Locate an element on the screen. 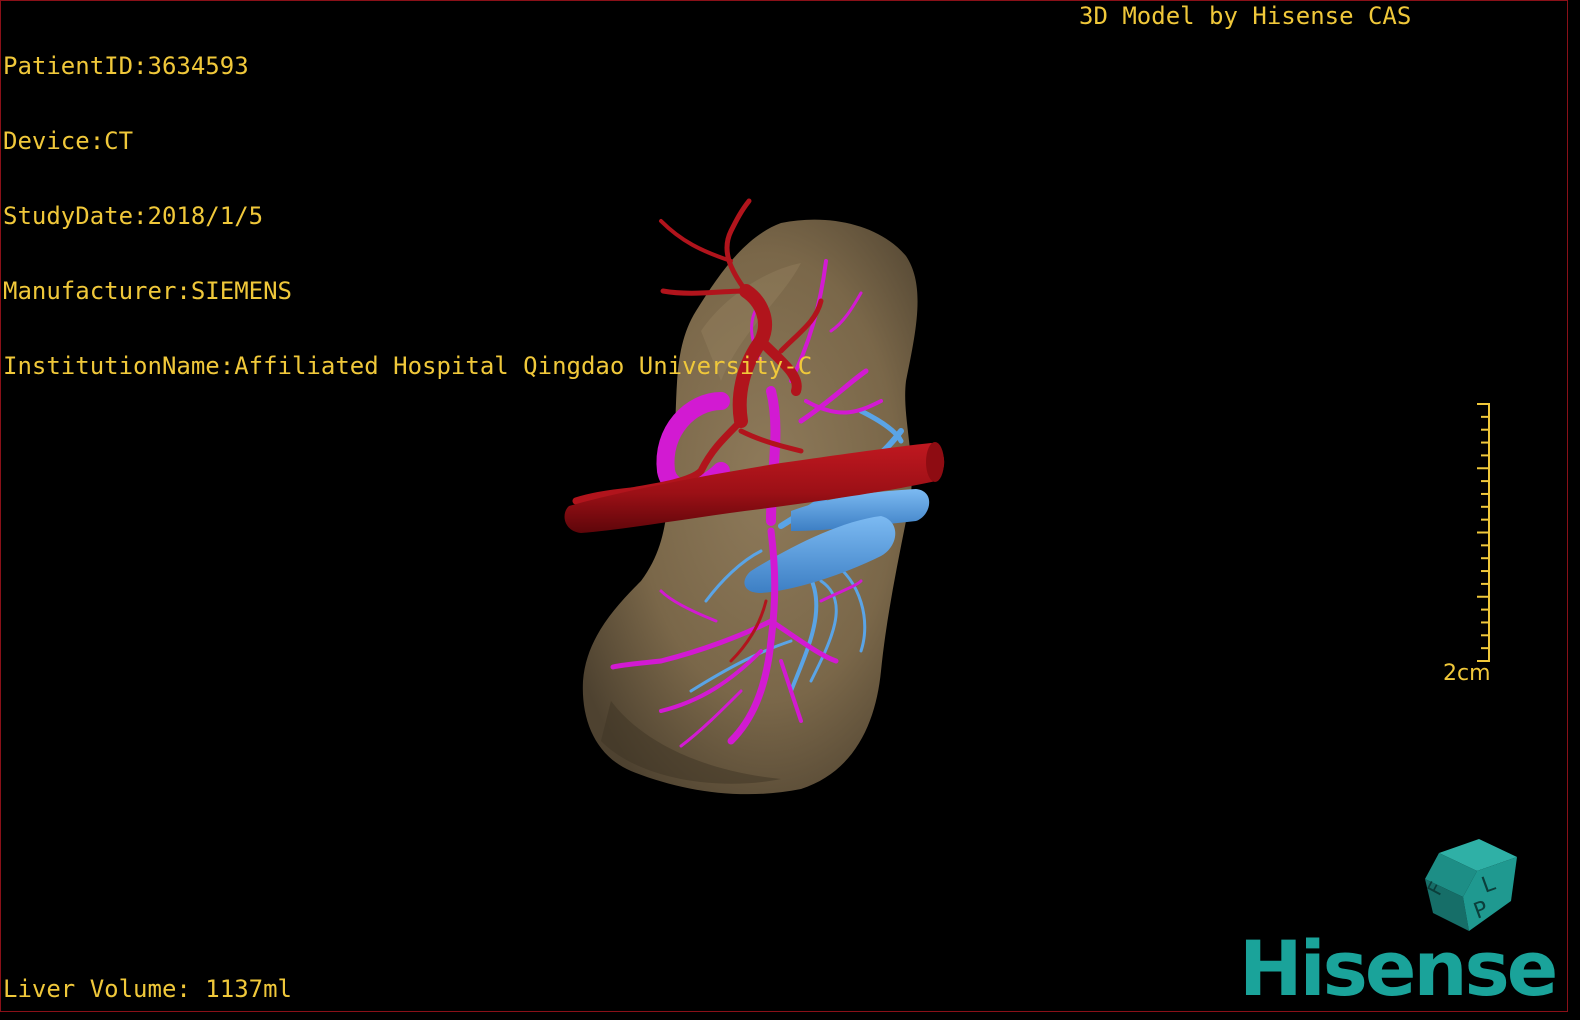 The image size is (1580, 1020). device: Device:CT is located at coordinates (68, 141).